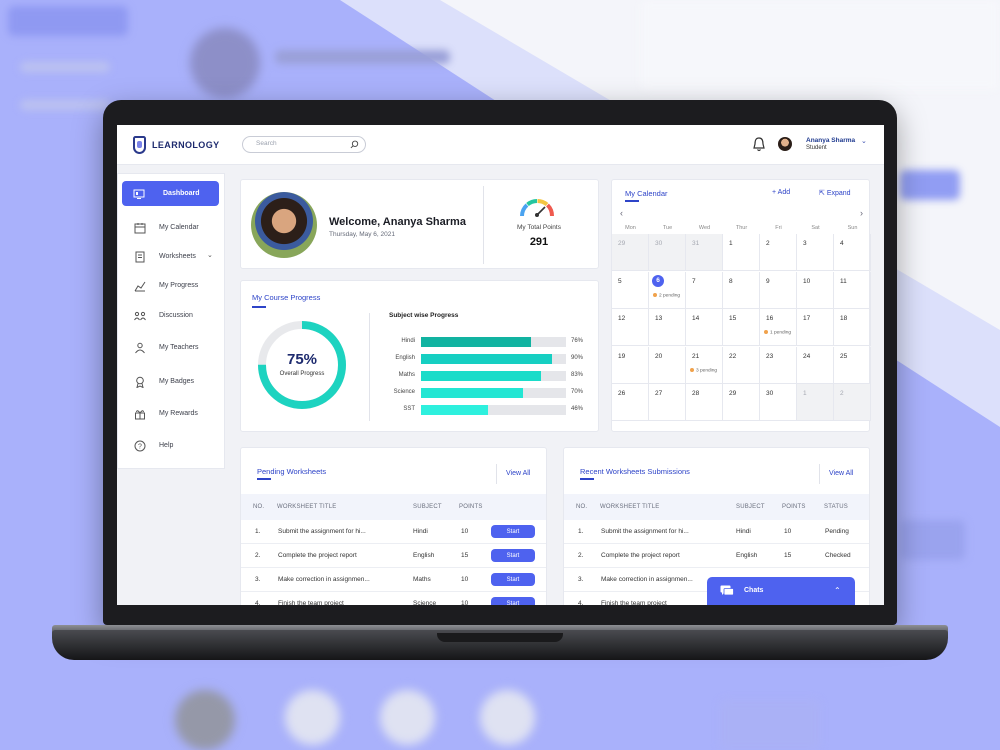 The image size is (1000, 750). What do you see at coordinates (667, 290) in the screenshot?
I see `calendar-day: 6 2 pending` at bounding box center [667, 290].